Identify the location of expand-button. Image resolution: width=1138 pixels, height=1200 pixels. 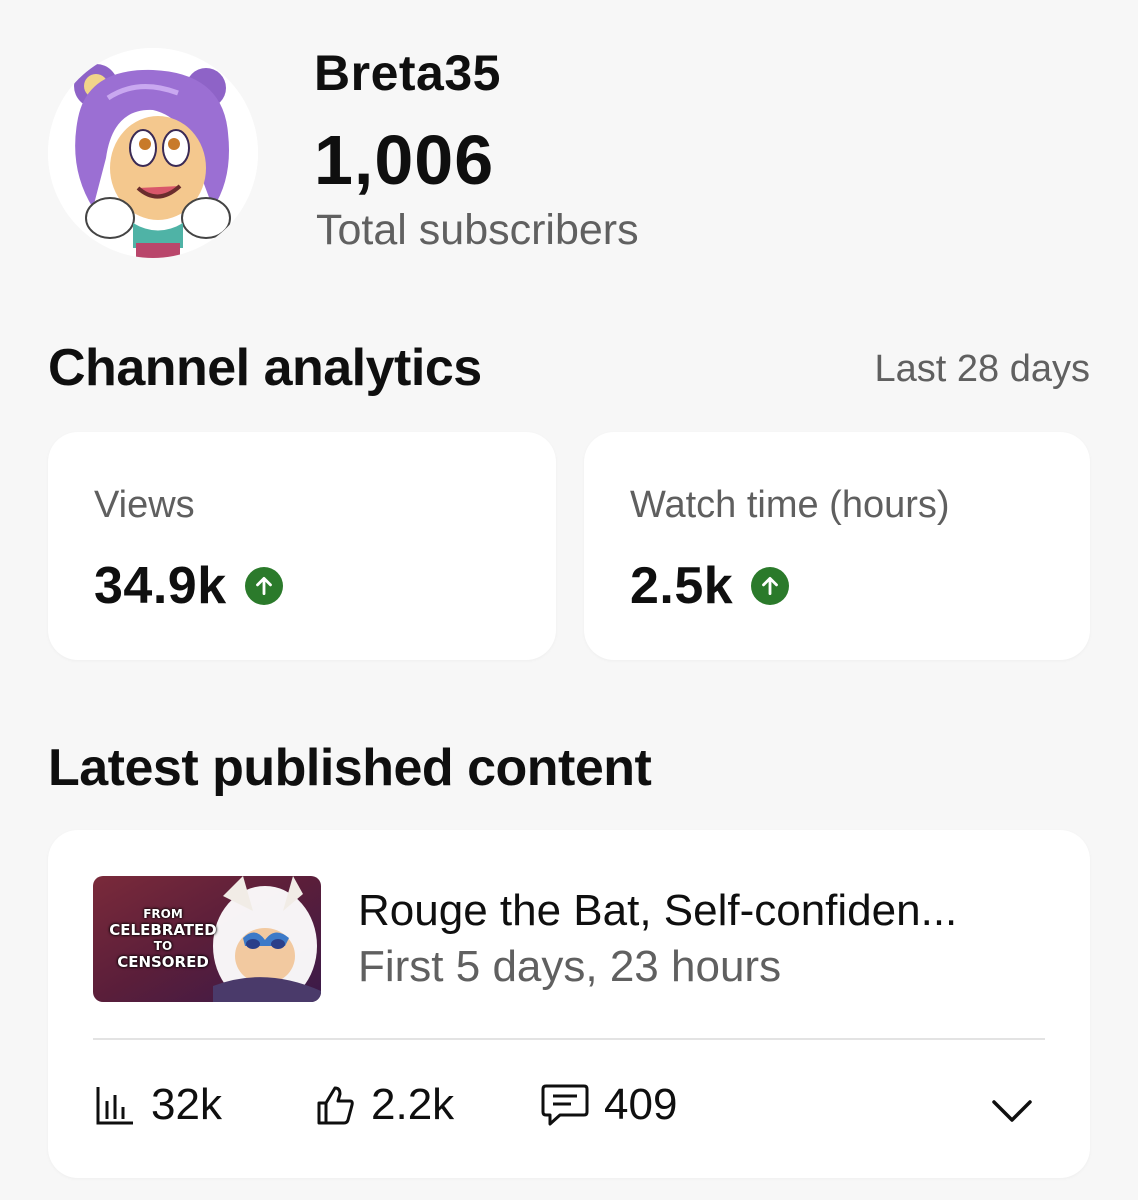
(1012, 1112).